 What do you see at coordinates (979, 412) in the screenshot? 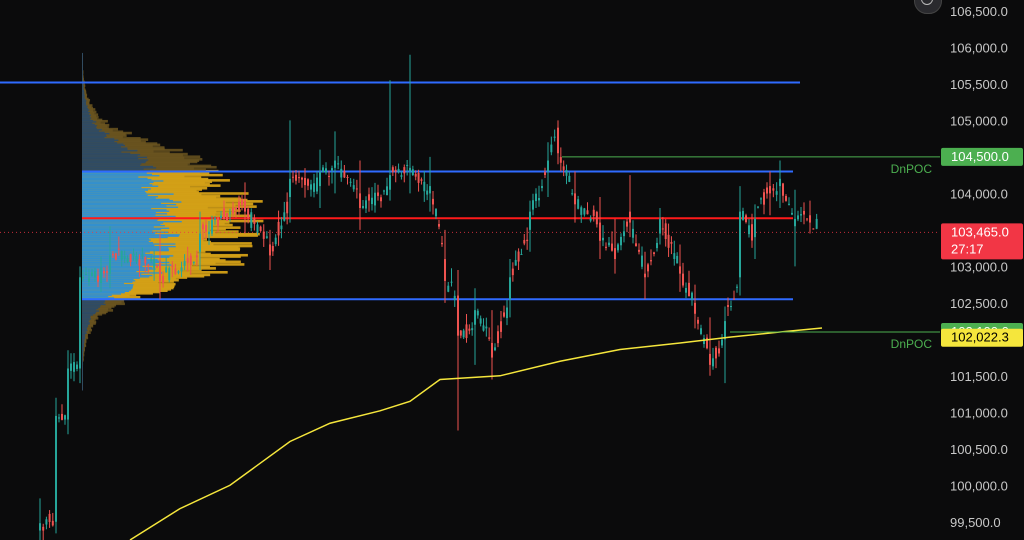
I see `price-tick-label: 101,000.0` at bounding box center [979, 412].